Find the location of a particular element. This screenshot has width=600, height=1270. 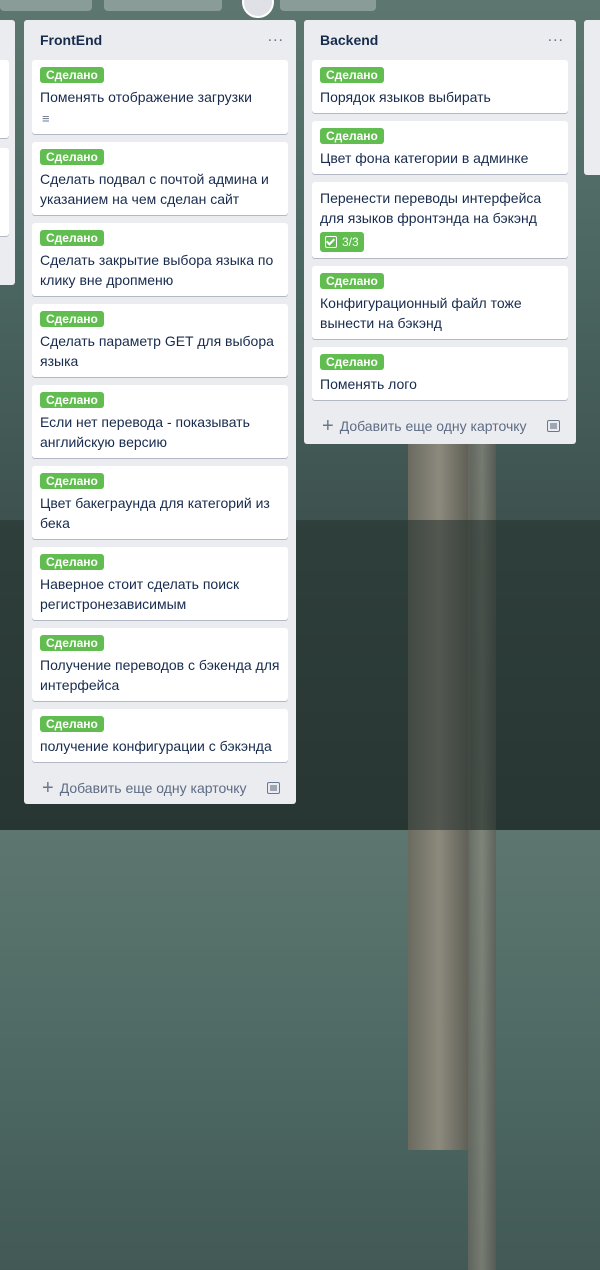

card: Сделано Поменять отображение загрузки ≡ is located at coordinates (160, 97).